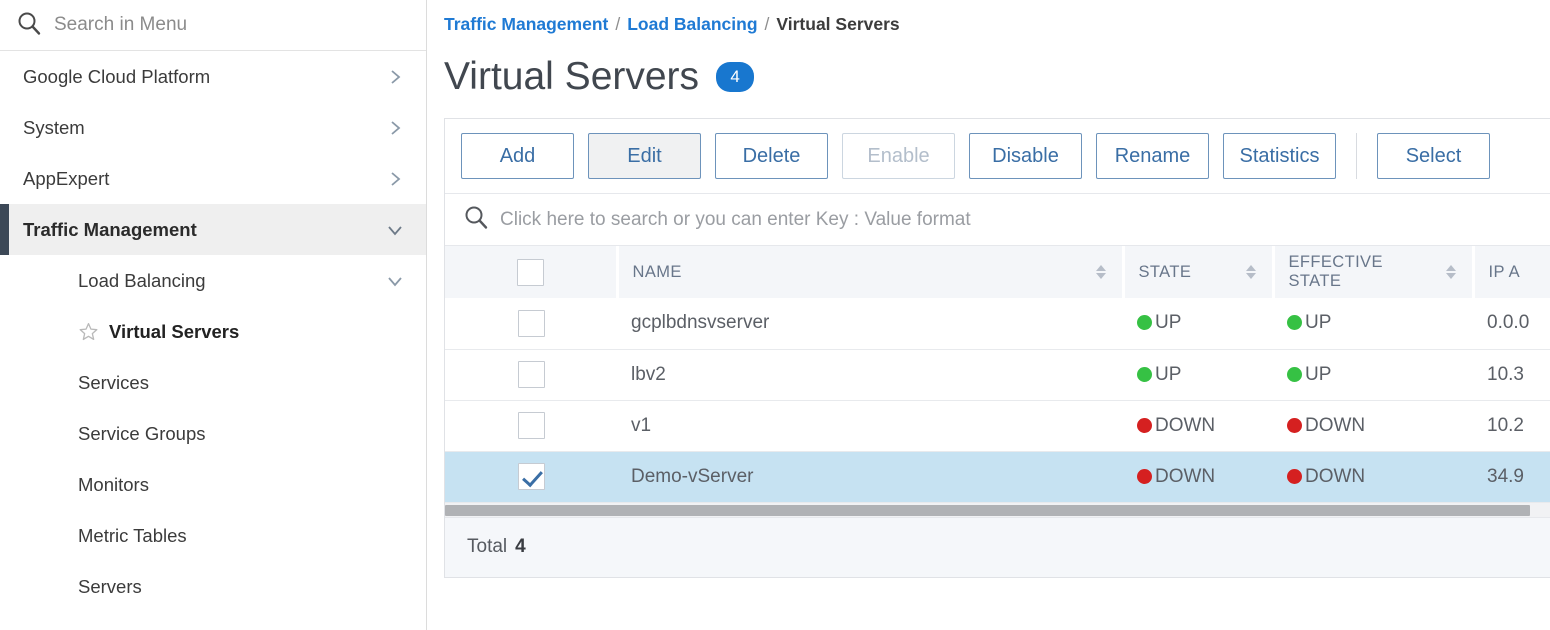 The width and height of the screenshot is (1550, 630). I want to click on sidebar-search-input, so click(214, 25).